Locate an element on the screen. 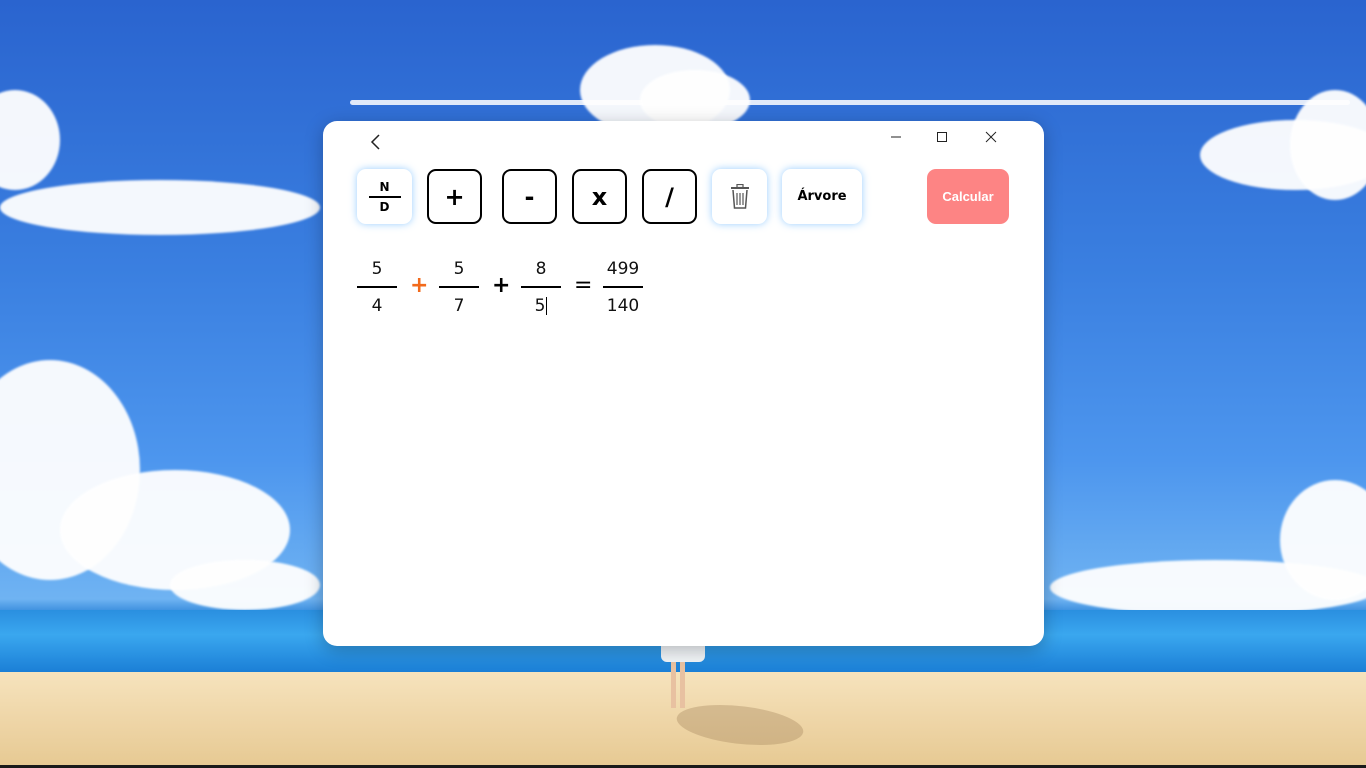 This screenshot has width=1366, height=768. numerator-label: N is located at coordinates (384, 186).